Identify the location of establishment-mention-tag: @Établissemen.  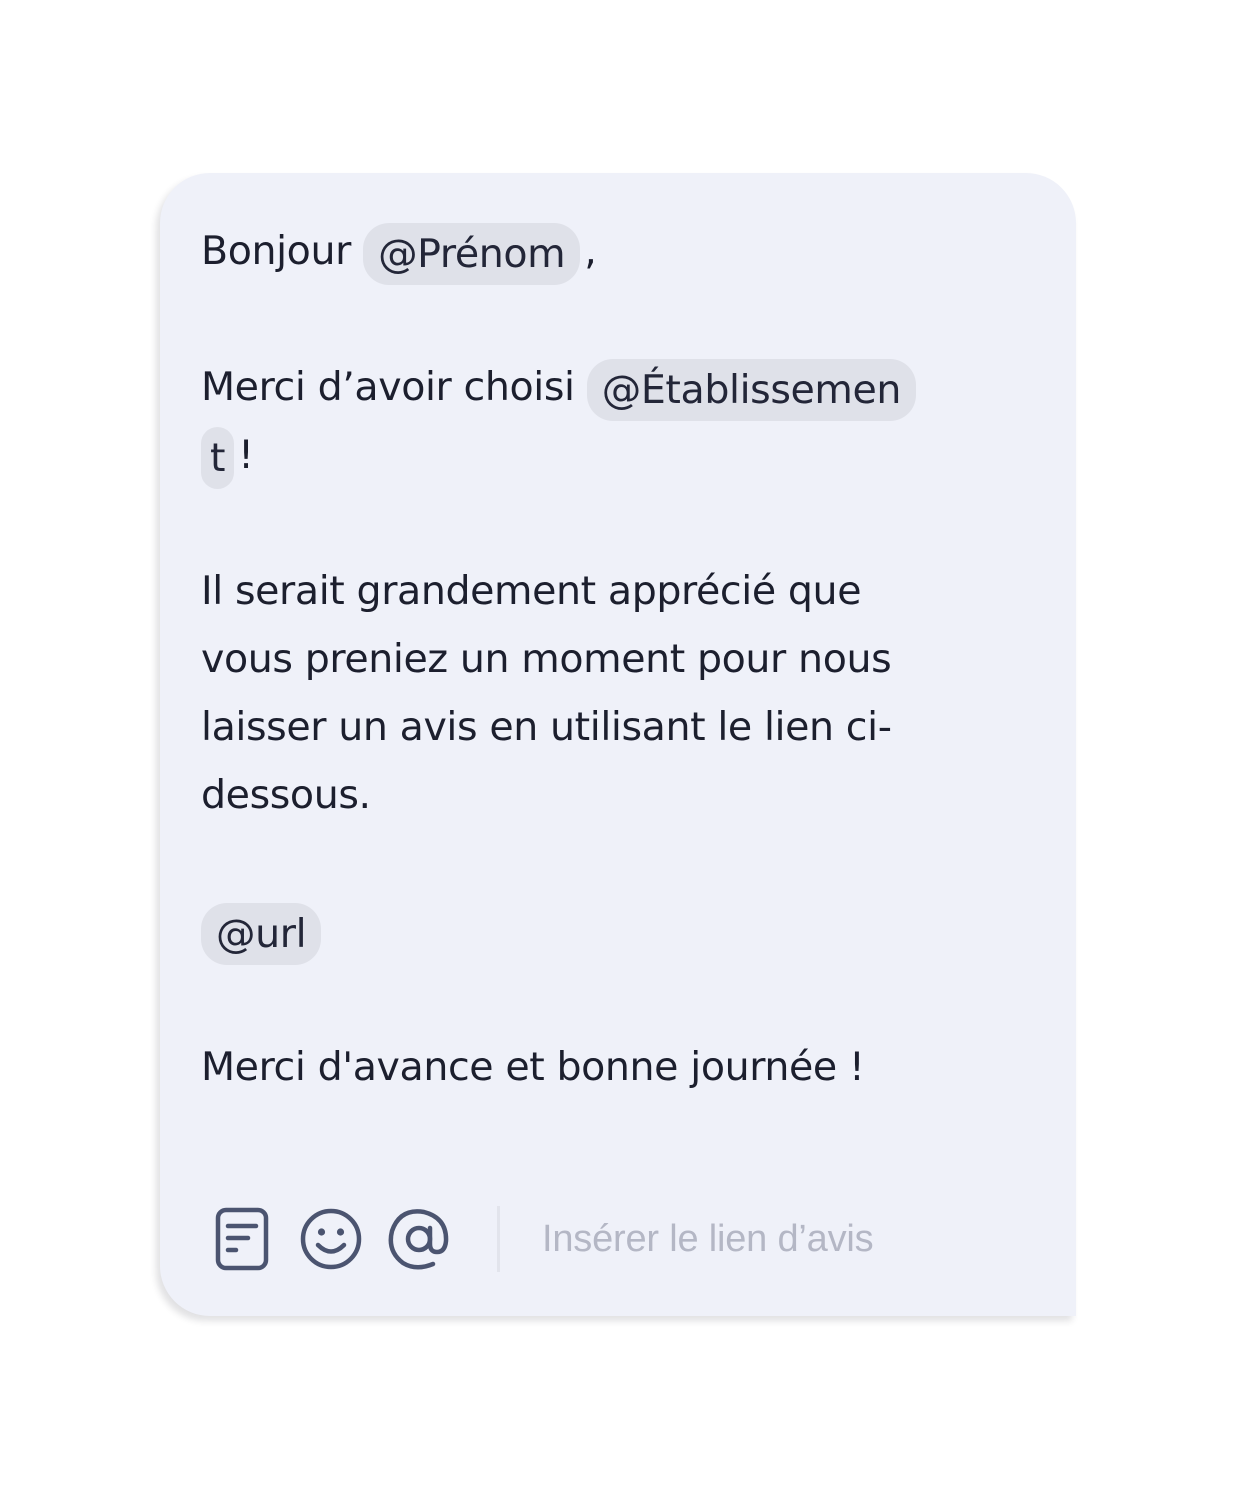
(751, 389).